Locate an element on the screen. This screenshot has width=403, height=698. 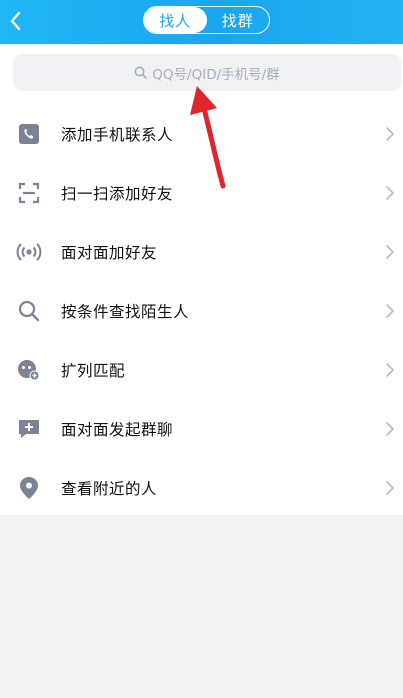
phone-icon is located at coordinates (29, 134).